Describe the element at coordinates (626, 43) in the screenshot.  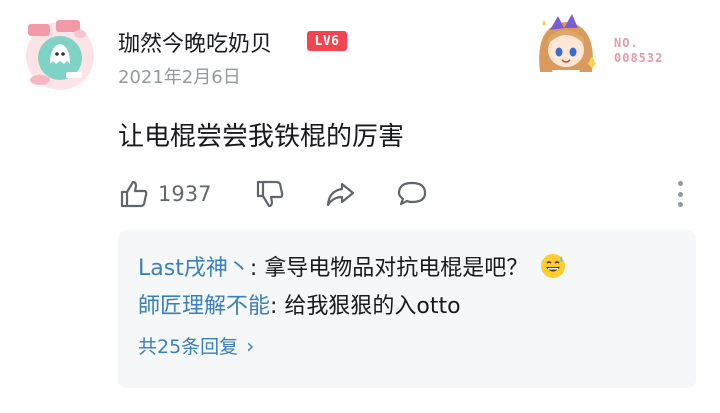
I see `fan-number-prefix: NO.` at that location.